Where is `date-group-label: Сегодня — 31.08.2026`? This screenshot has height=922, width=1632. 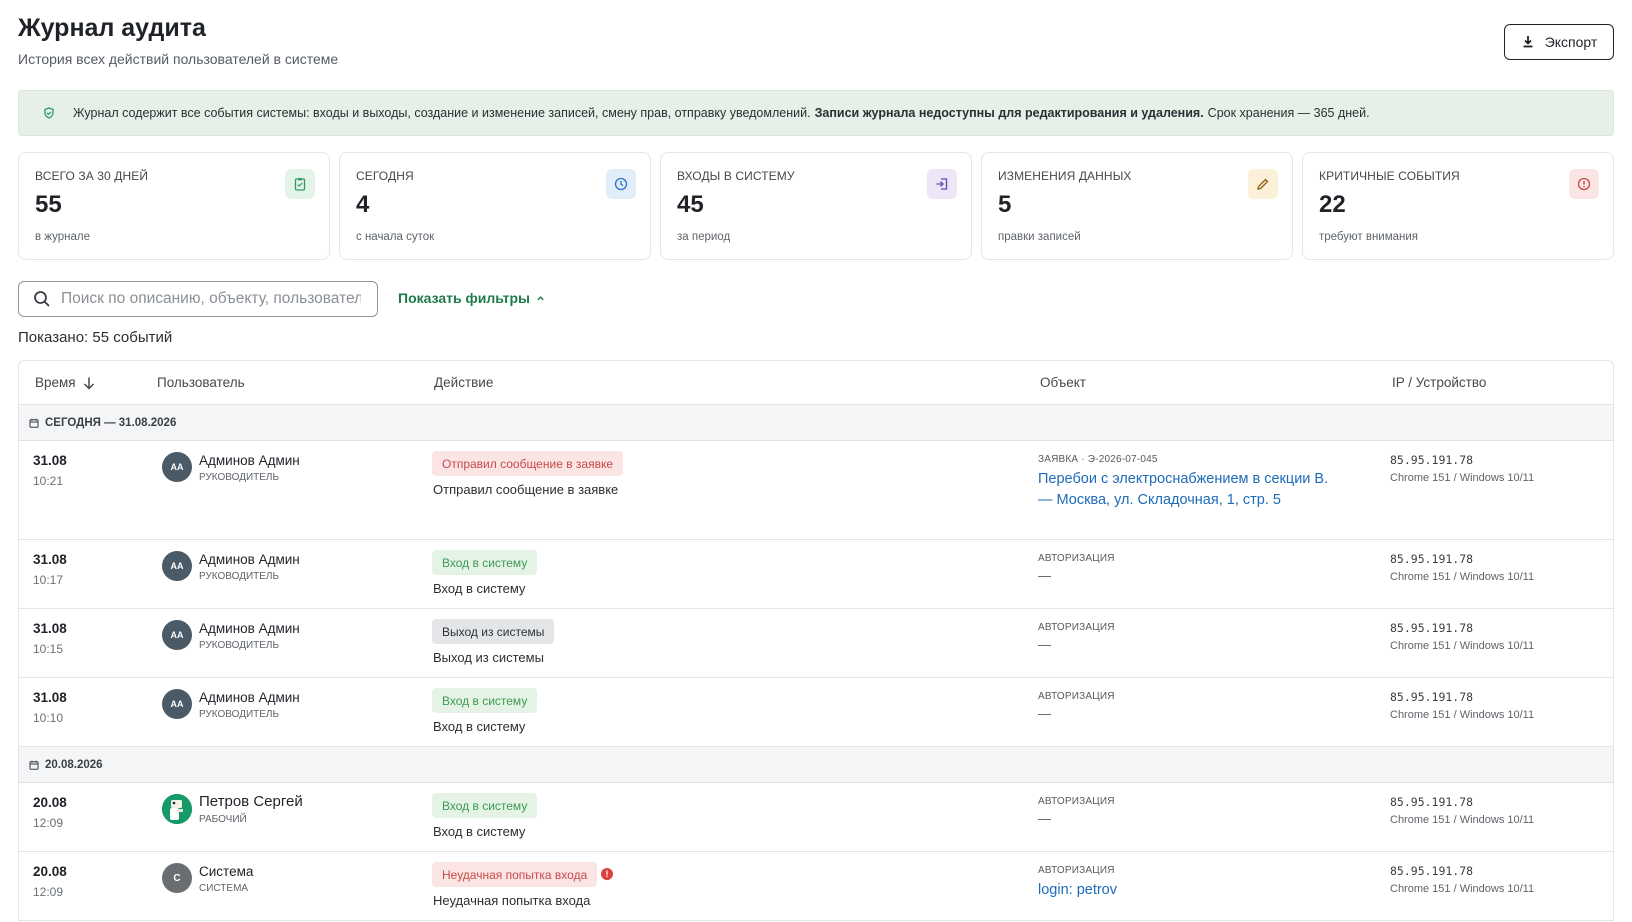
date-group-label: Сегодня — 31.08.2026 is located at coordinates (111, 422).